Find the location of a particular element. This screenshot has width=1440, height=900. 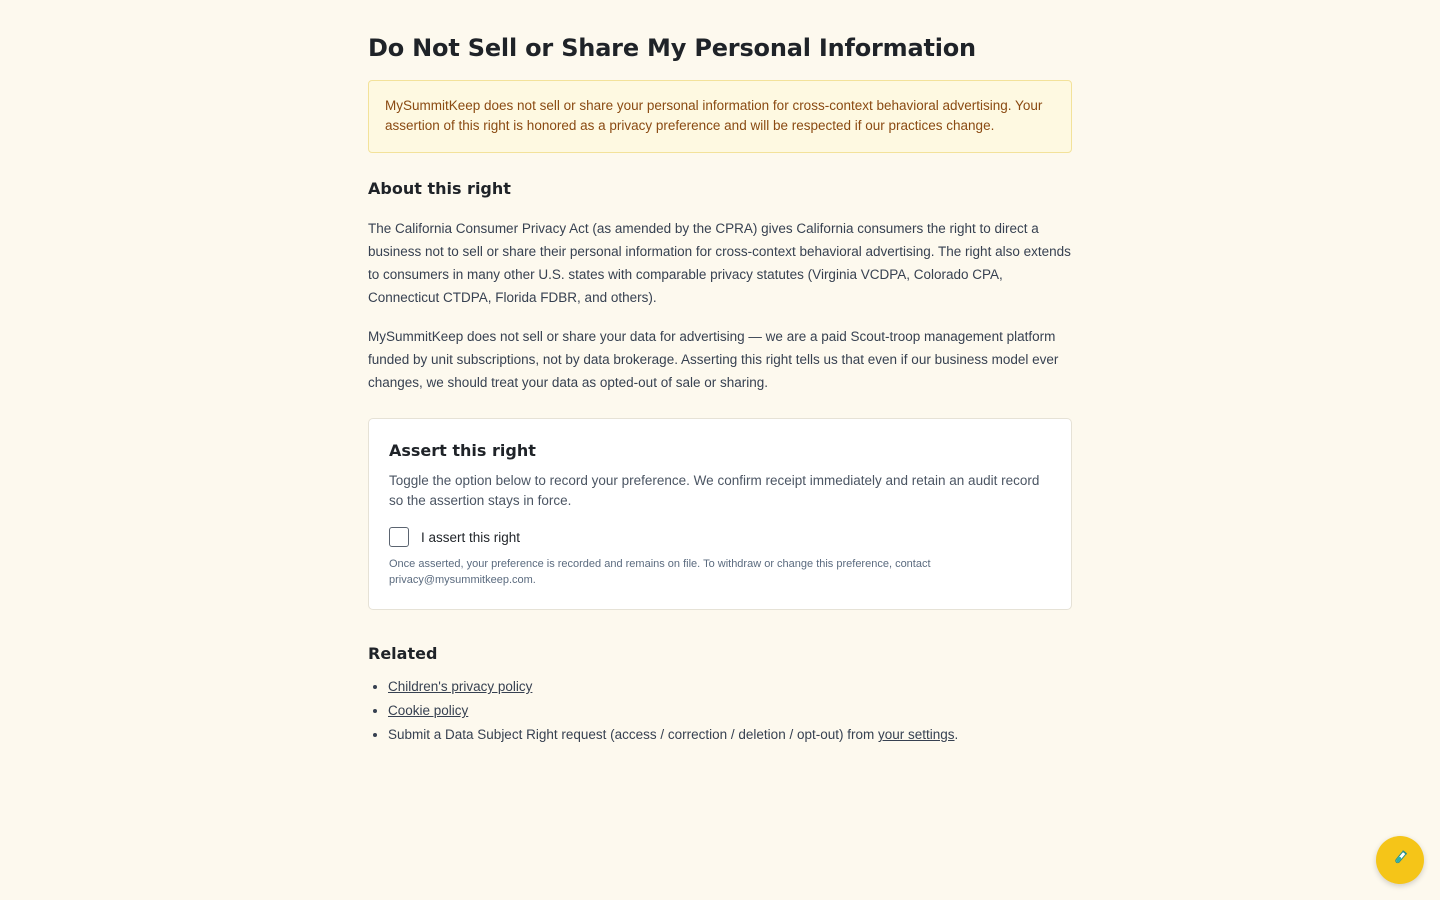

test-tube-icon is located at coordinates (1400, 860).